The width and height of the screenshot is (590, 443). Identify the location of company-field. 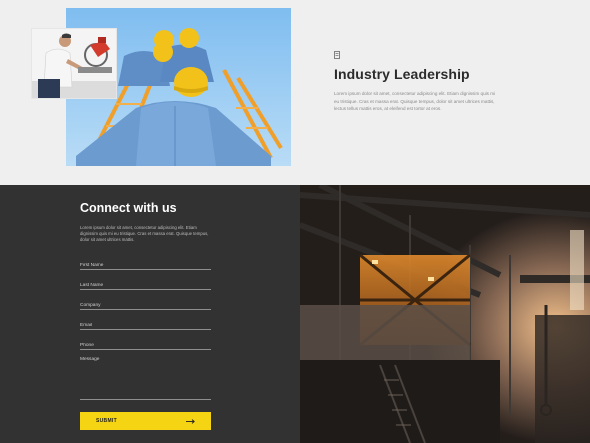
(145, 305).